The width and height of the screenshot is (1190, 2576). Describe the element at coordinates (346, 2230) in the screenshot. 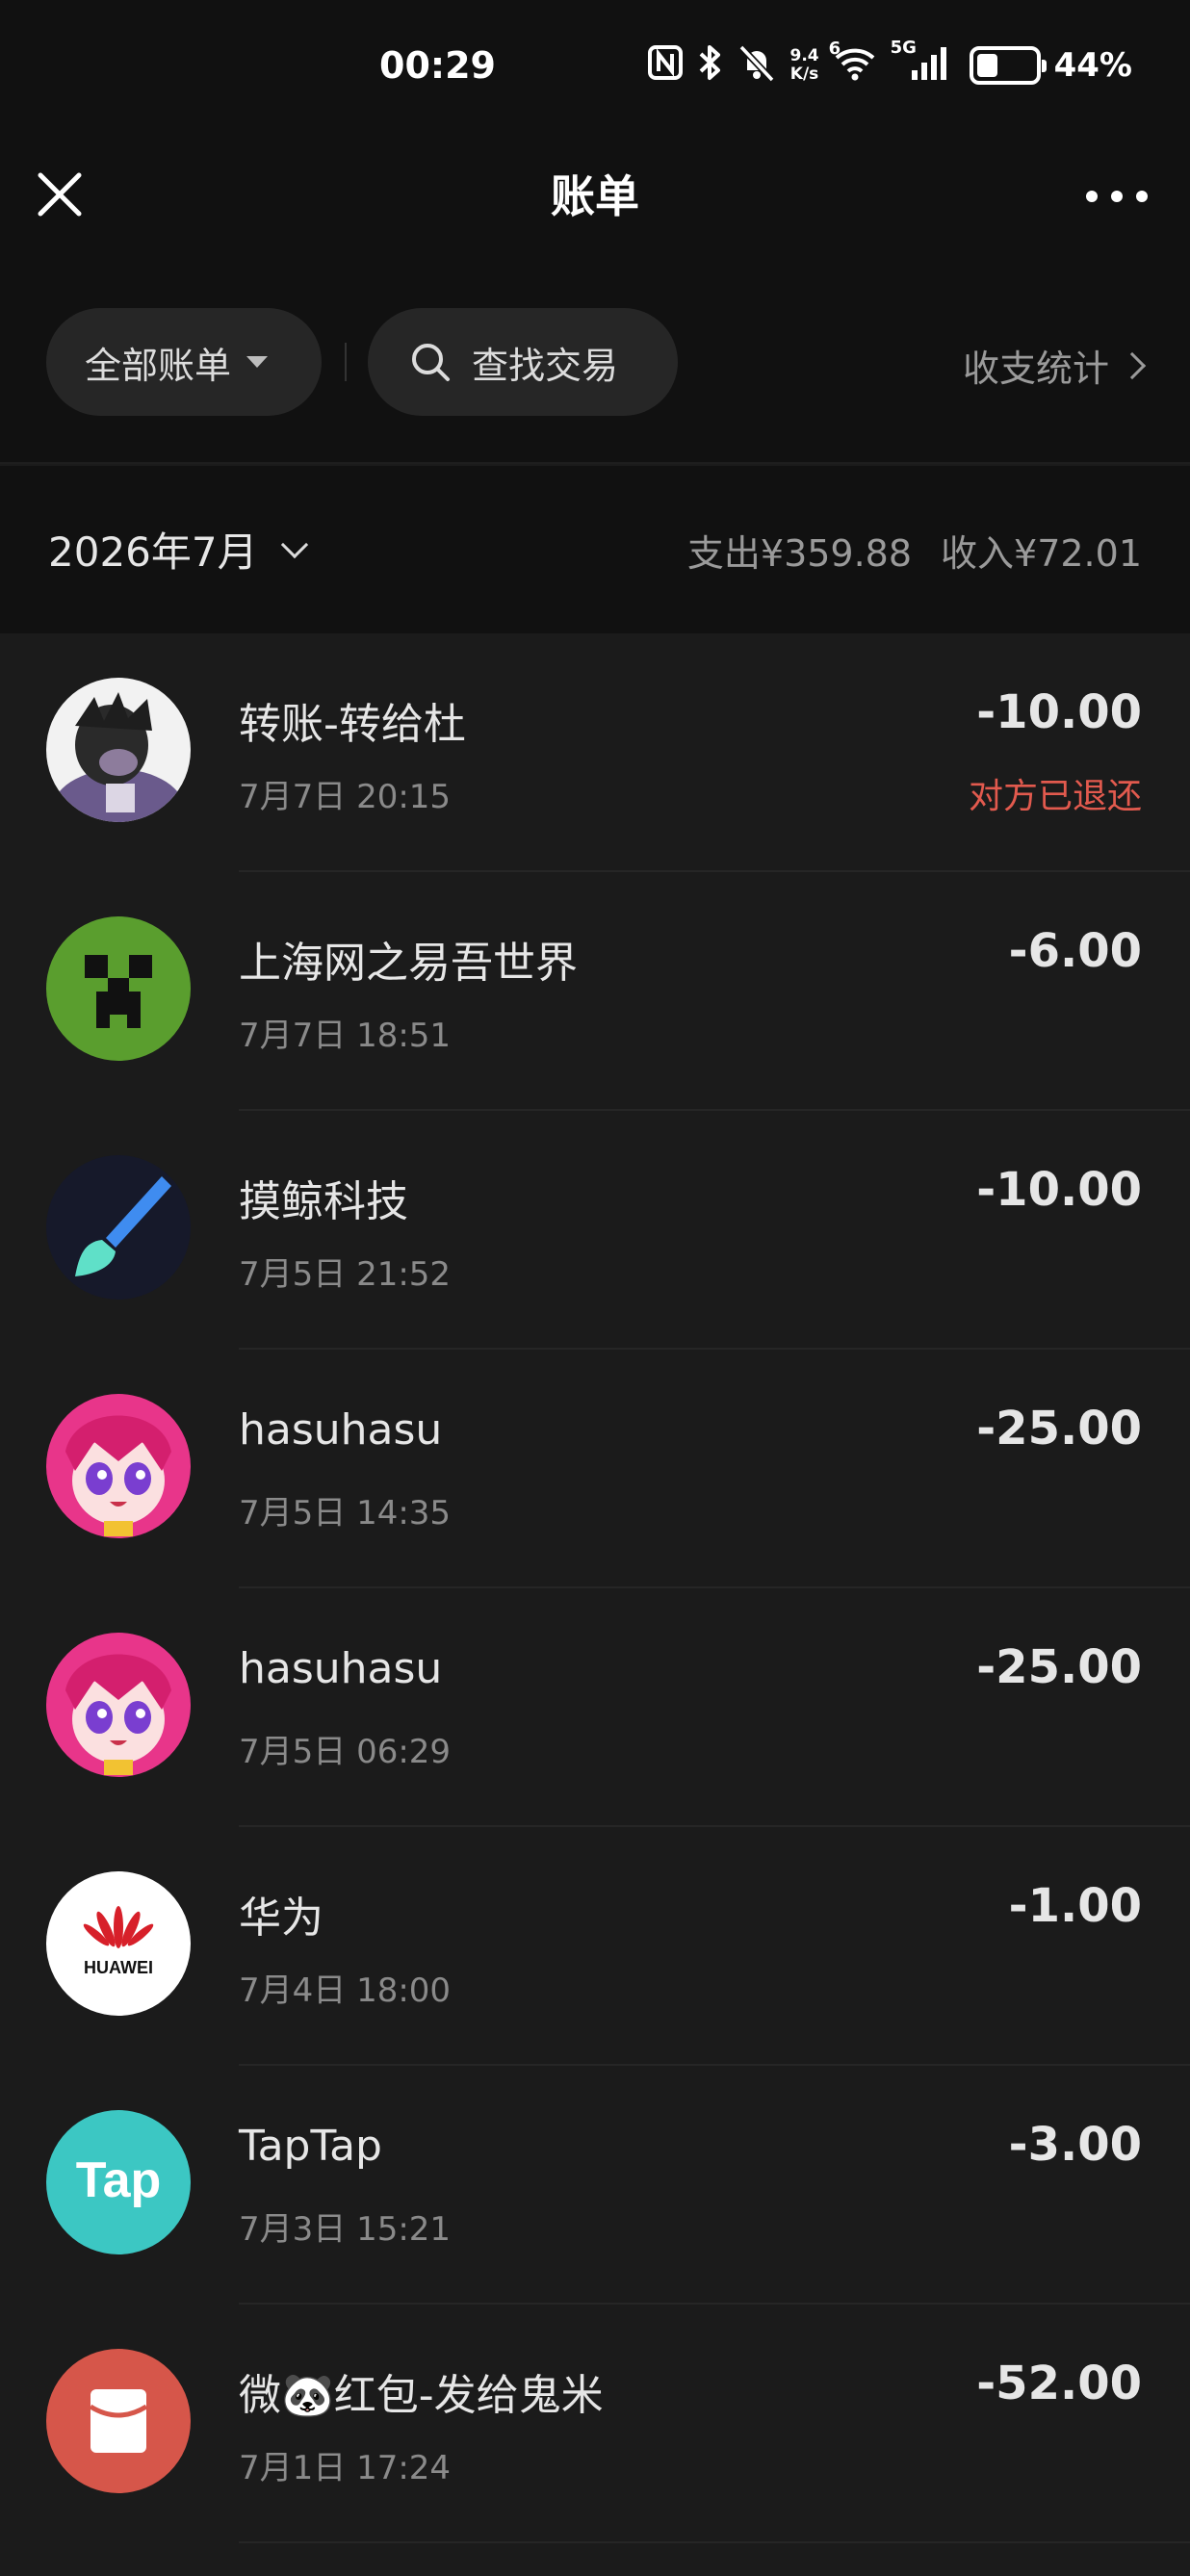

I see `transaction-date: 7月3日 15:21` at that location.